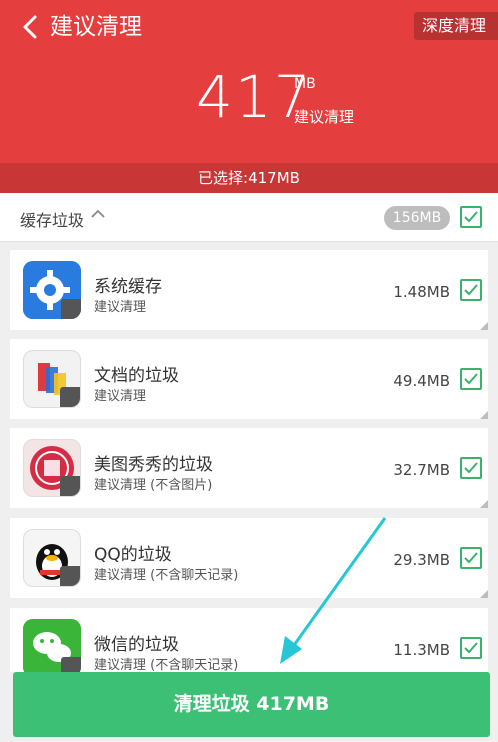  I want to click on item-size: 32.7MB, so click(421, 470).